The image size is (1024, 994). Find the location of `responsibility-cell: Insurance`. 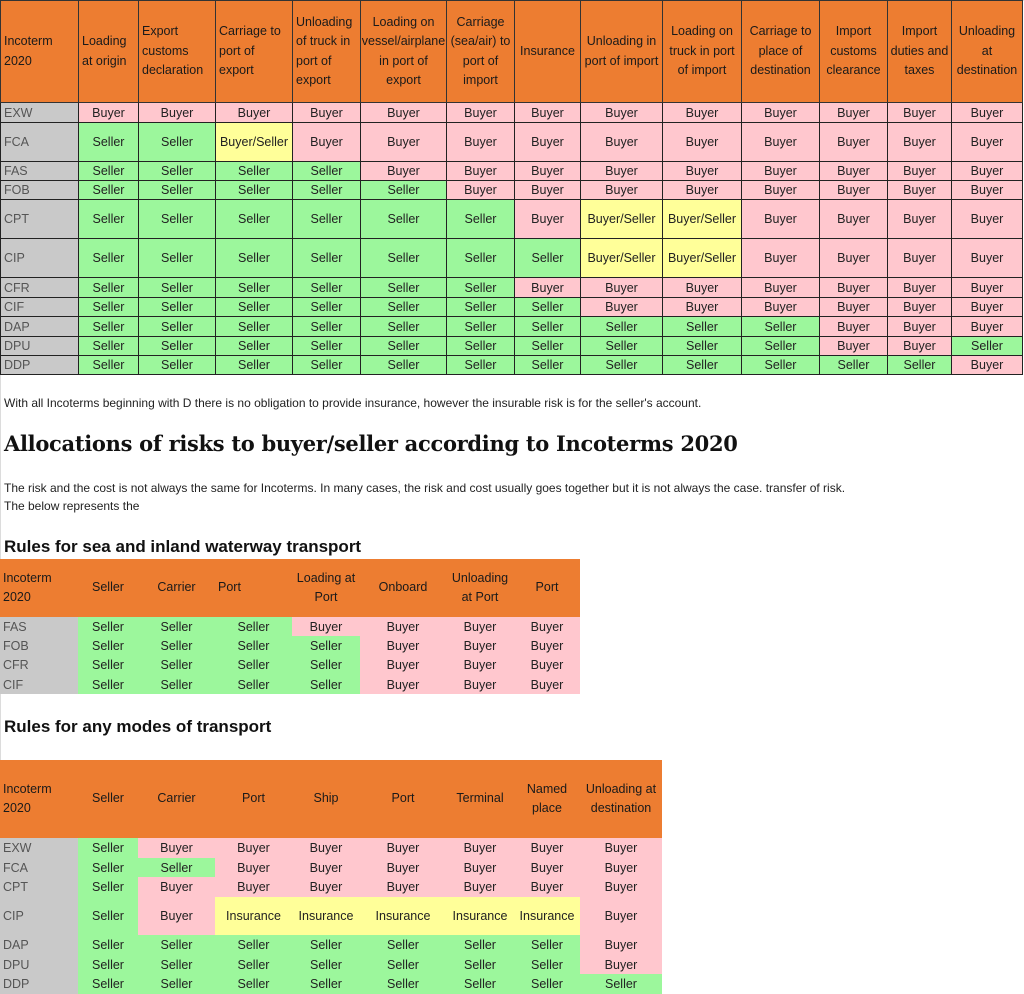

responsibility-cell: Insurance is located at coordinates (480, 916).